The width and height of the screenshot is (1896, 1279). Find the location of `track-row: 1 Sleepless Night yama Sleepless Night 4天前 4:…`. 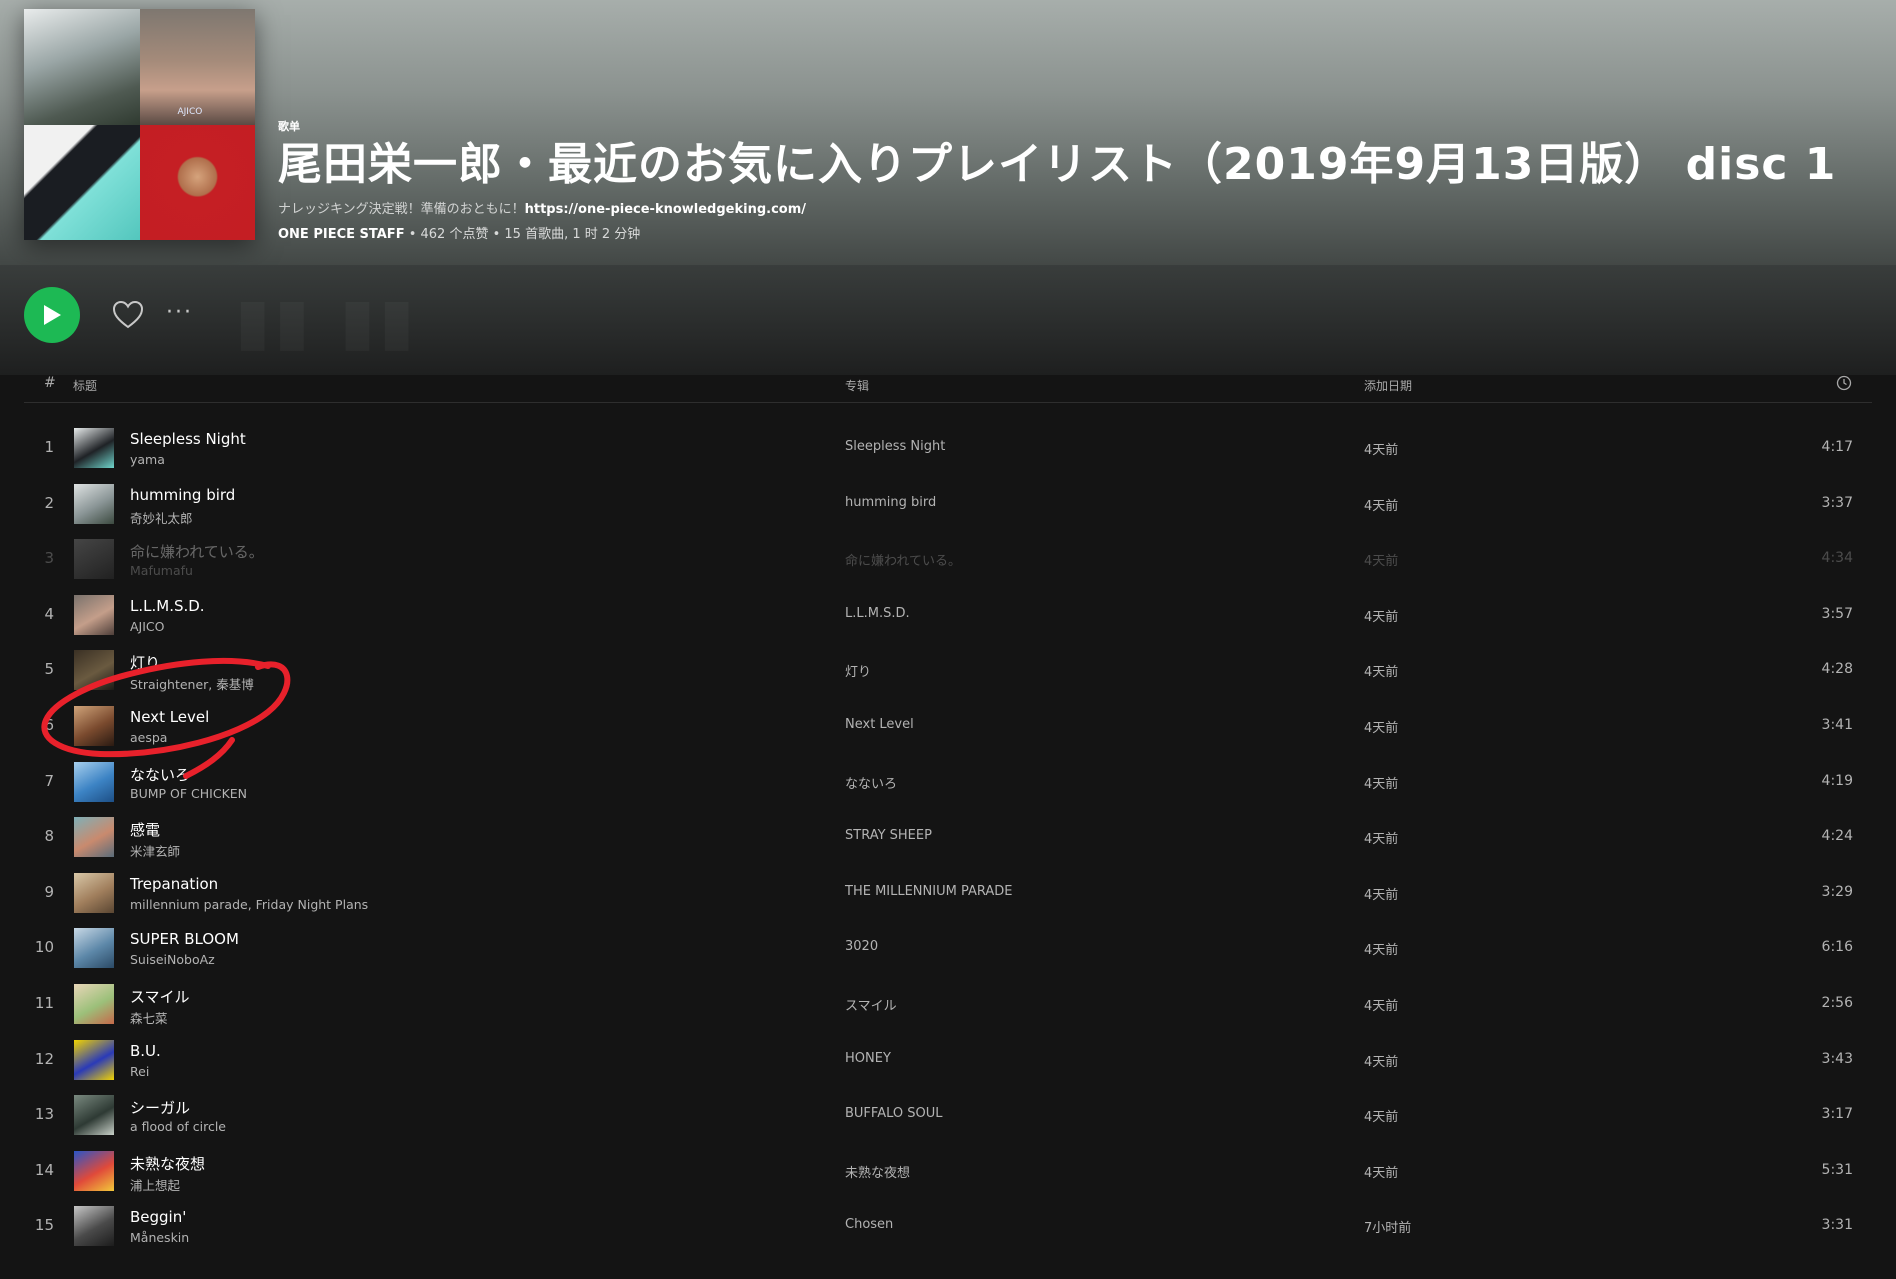

track-row: 1 Sleepless Night yama Sleepless Night 4天前 4:… is located at coordinates (948, 448).